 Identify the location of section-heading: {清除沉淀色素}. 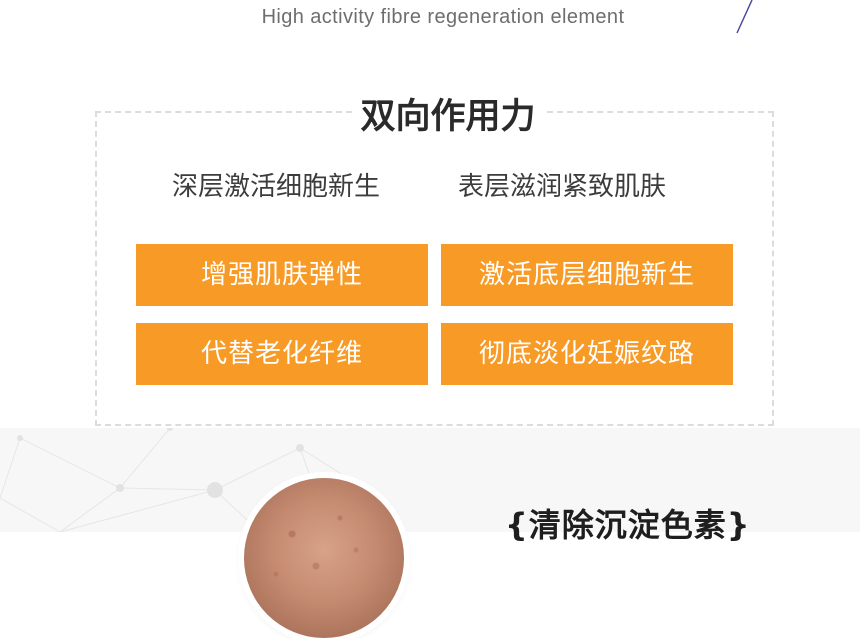
(628, 525).